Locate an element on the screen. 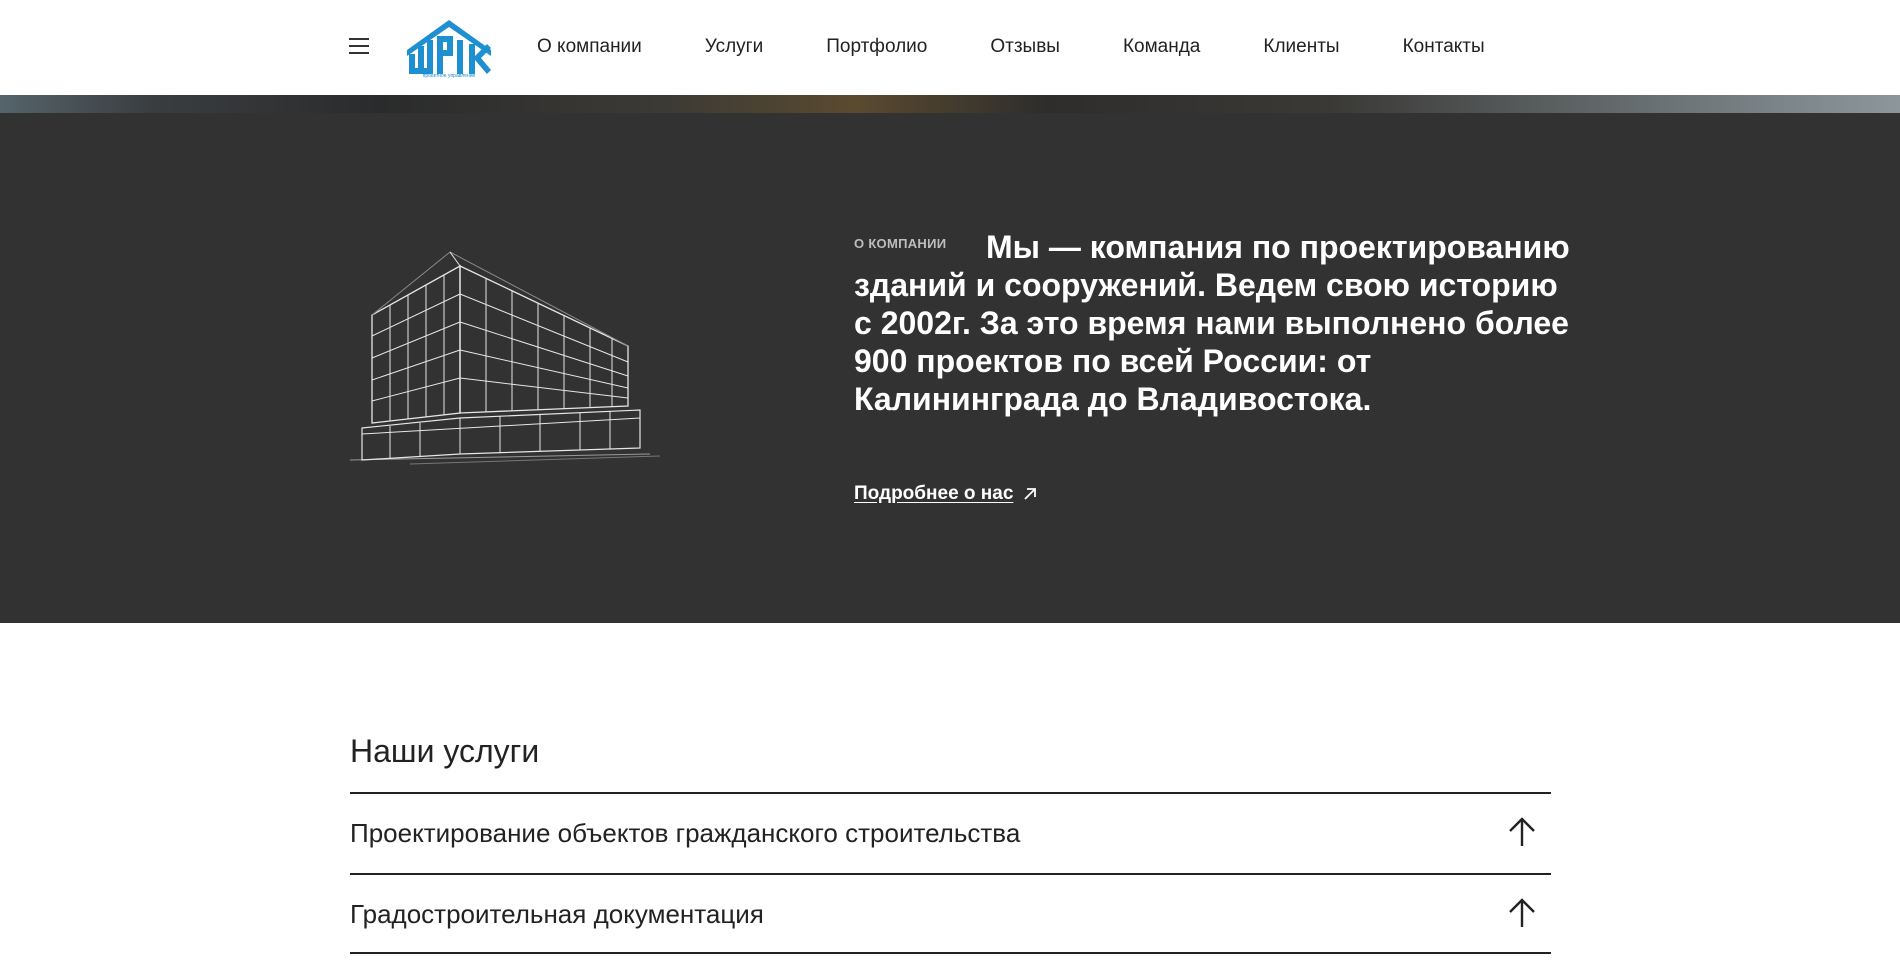 Image resolution: width=1900 pixels, height=960 pixels. more-about-us-label: Подробнее о нас is located at coordinates (934, 493).